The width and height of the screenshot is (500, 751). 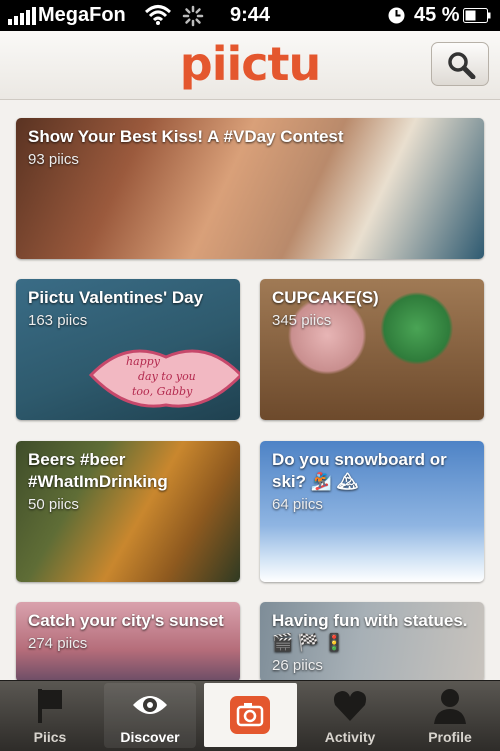 I want to click on thread-count: 163 piics, so click(x=58, y=320).